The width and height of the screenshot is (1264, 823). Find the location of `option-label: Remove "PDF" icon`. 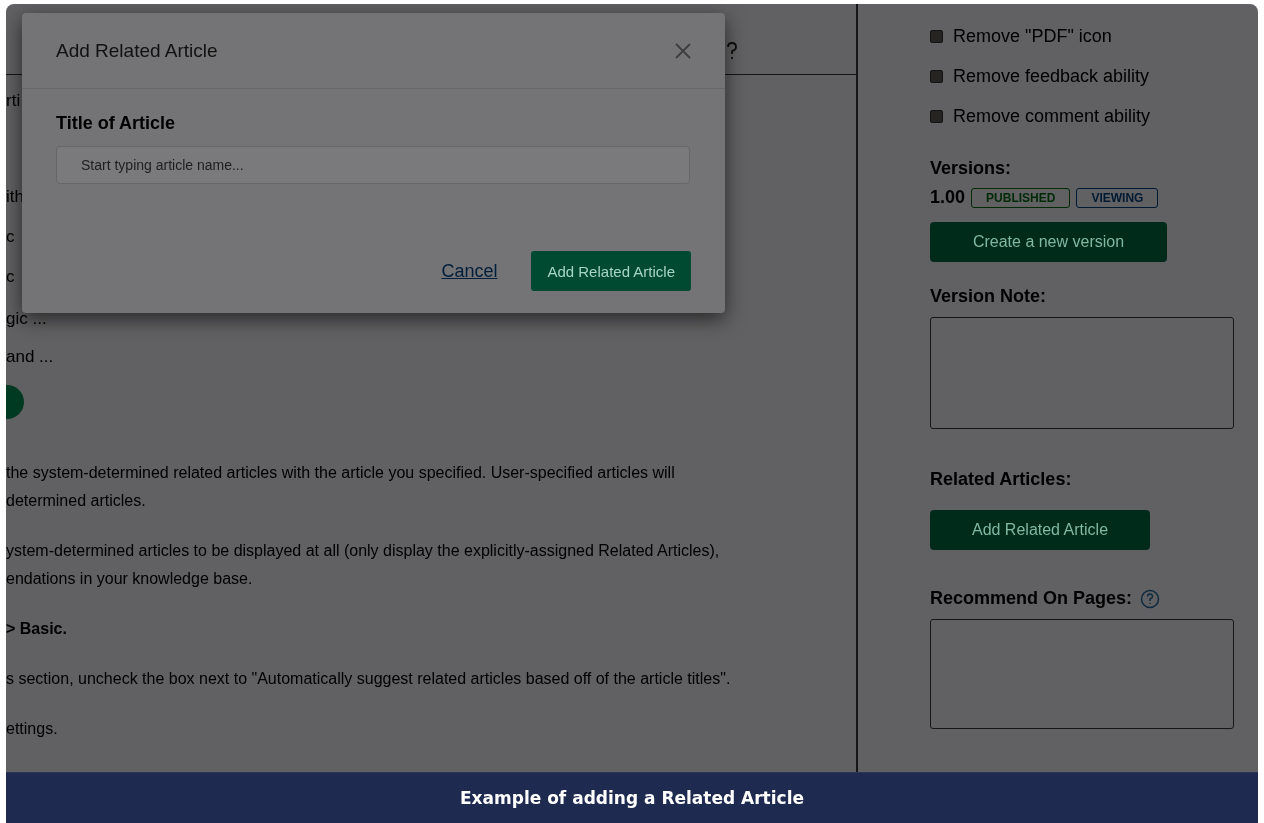

option-label: Remove "PDF" icon is located at coordinates (1032, 36).